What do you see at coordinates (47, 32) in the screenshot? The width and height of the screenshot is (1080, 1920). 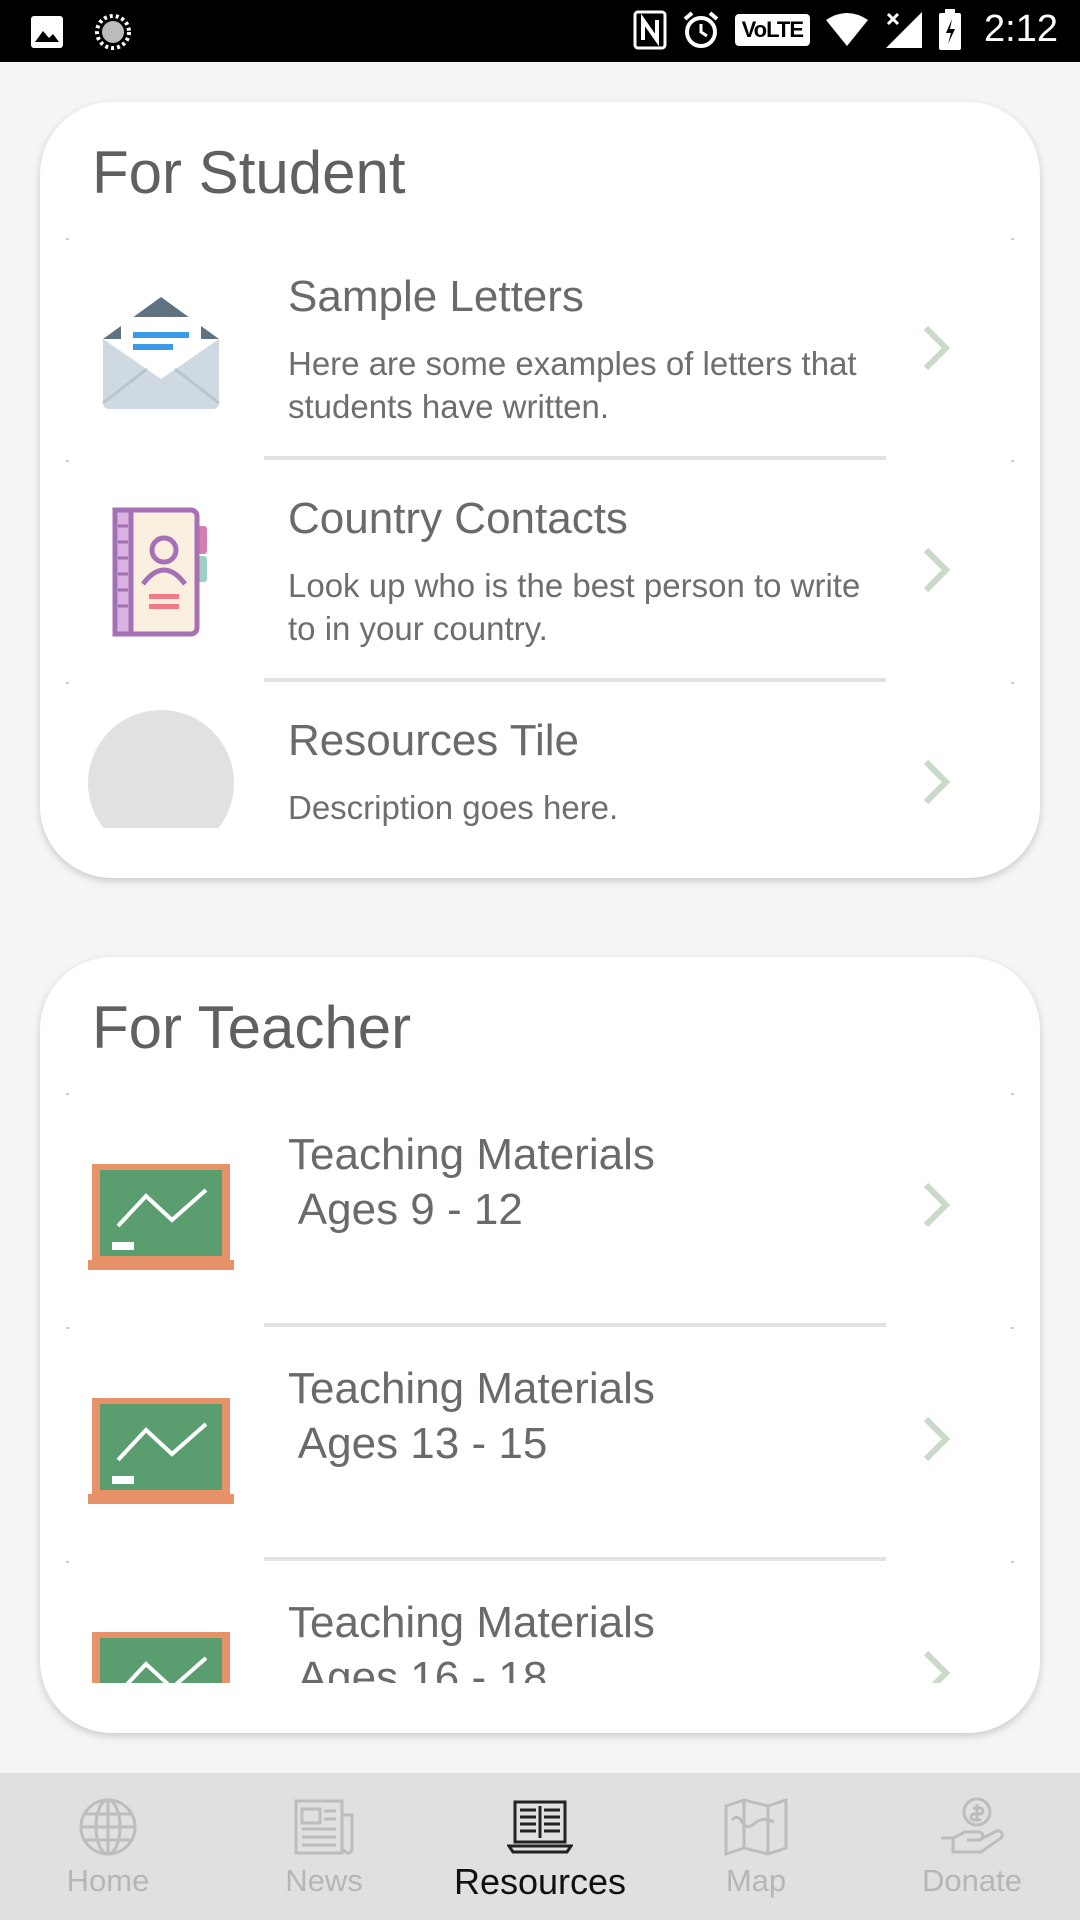 I see `gallery-icon` at bounding box center [47, 32].